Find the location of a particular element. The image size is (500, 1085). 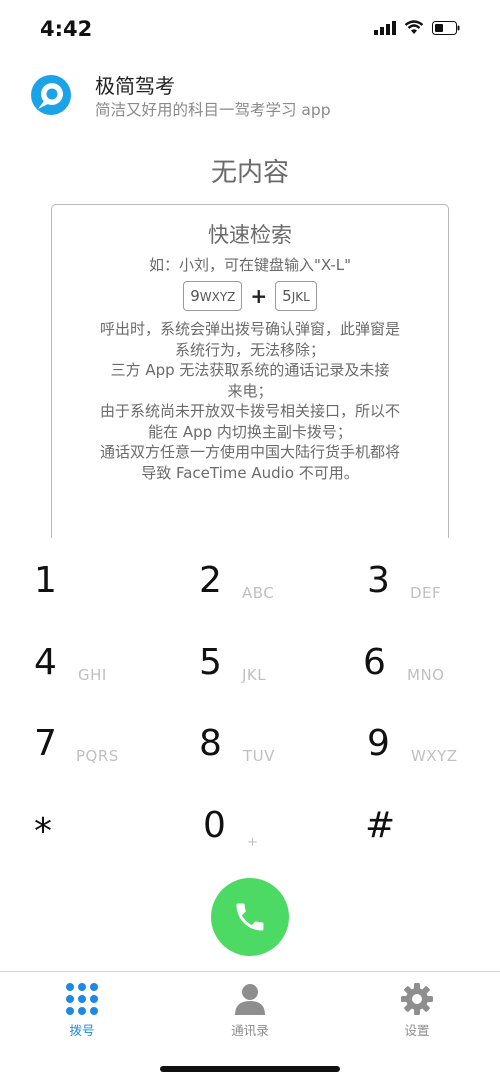

note-line: 导致 FaceTime Audio 不可用。 is located at coordinates (250, 472).